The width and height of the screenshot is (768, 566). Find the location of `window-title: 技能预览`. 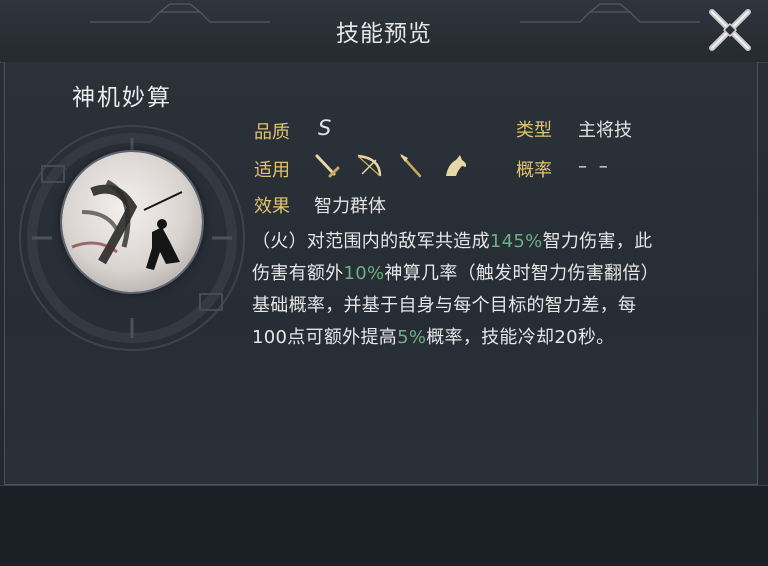

window-title: 技能预览 is located at coordinates (384, 34).